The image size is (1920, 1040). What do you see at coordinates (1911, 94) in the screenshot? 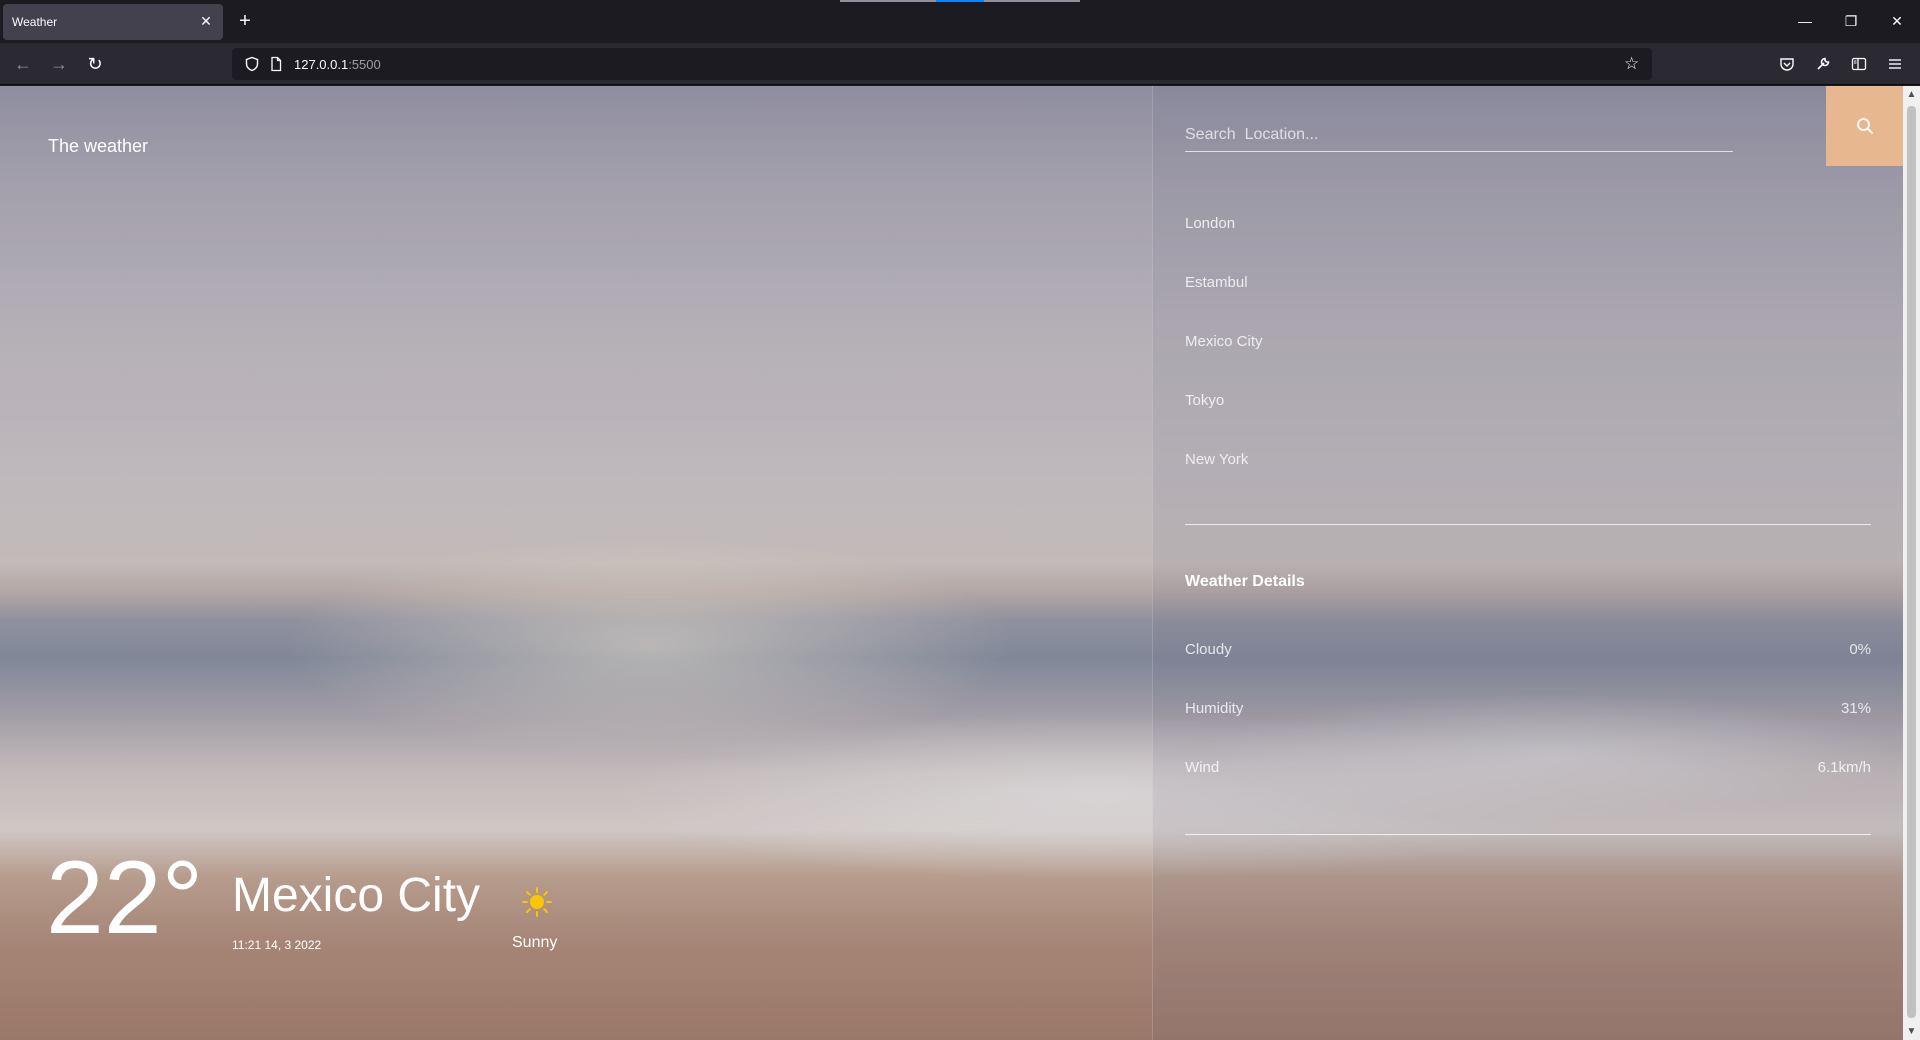
I see `scroll-up-icon: ▲` at bounding box center [1911, 94].